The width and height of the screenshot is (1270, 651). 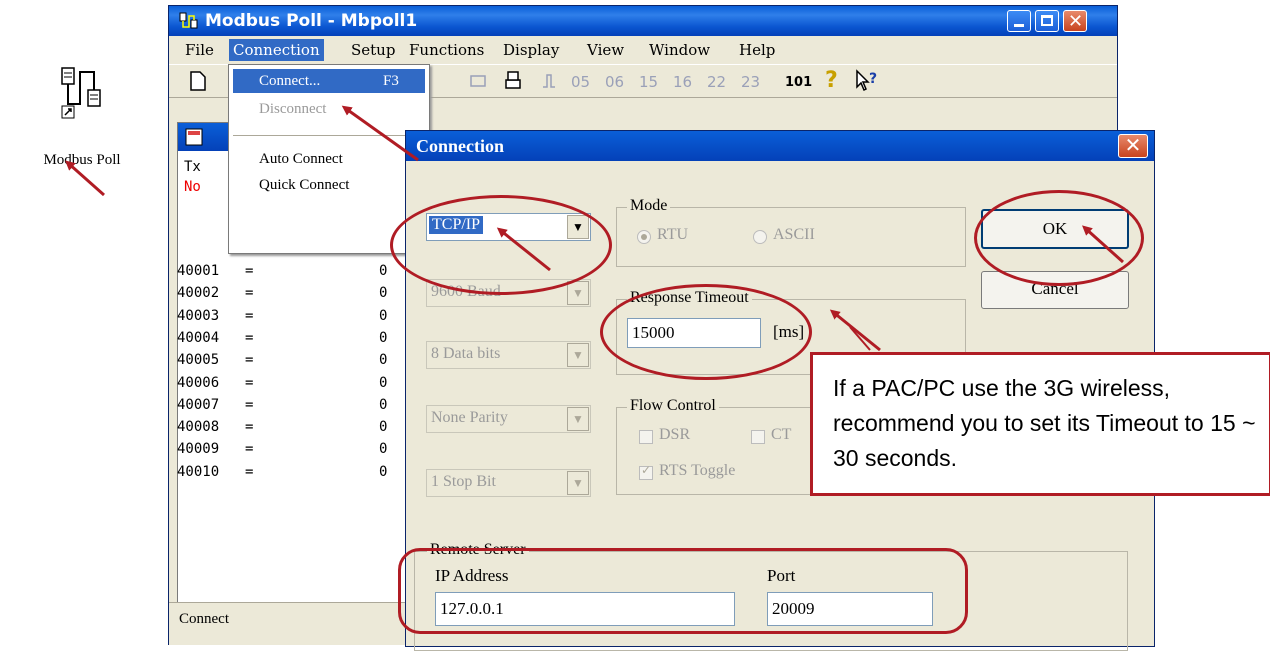 I want to click on cts-label: CT, so click(x=781, y=434).